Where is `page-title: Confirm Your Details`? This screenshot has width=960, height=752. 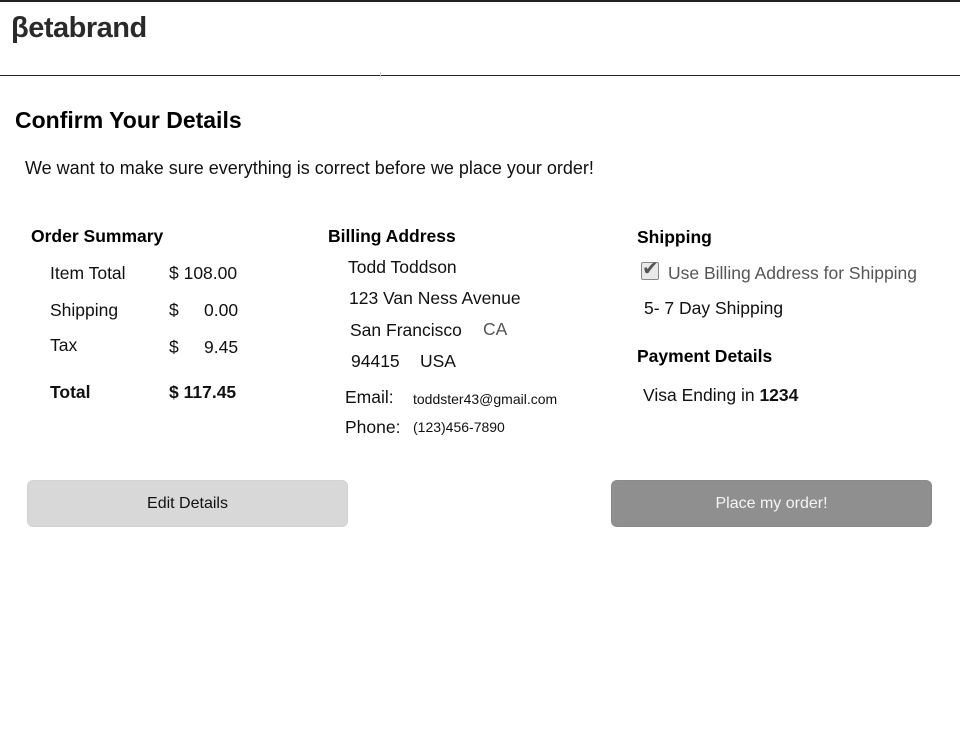 page-title: Confirm Your Details is located at coordinates (128, 120).